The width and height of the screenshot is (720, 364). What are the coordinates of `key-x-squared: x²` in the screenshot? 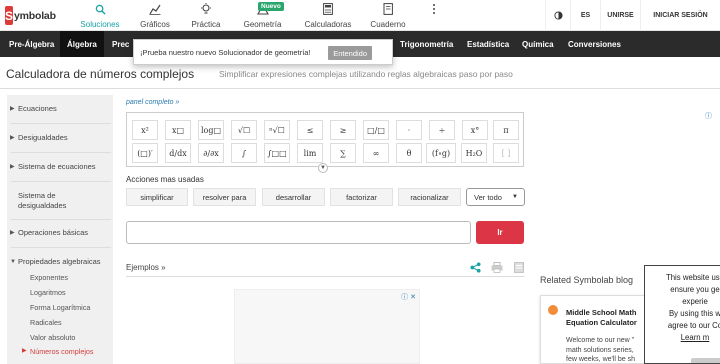 It's located at (145, 130).